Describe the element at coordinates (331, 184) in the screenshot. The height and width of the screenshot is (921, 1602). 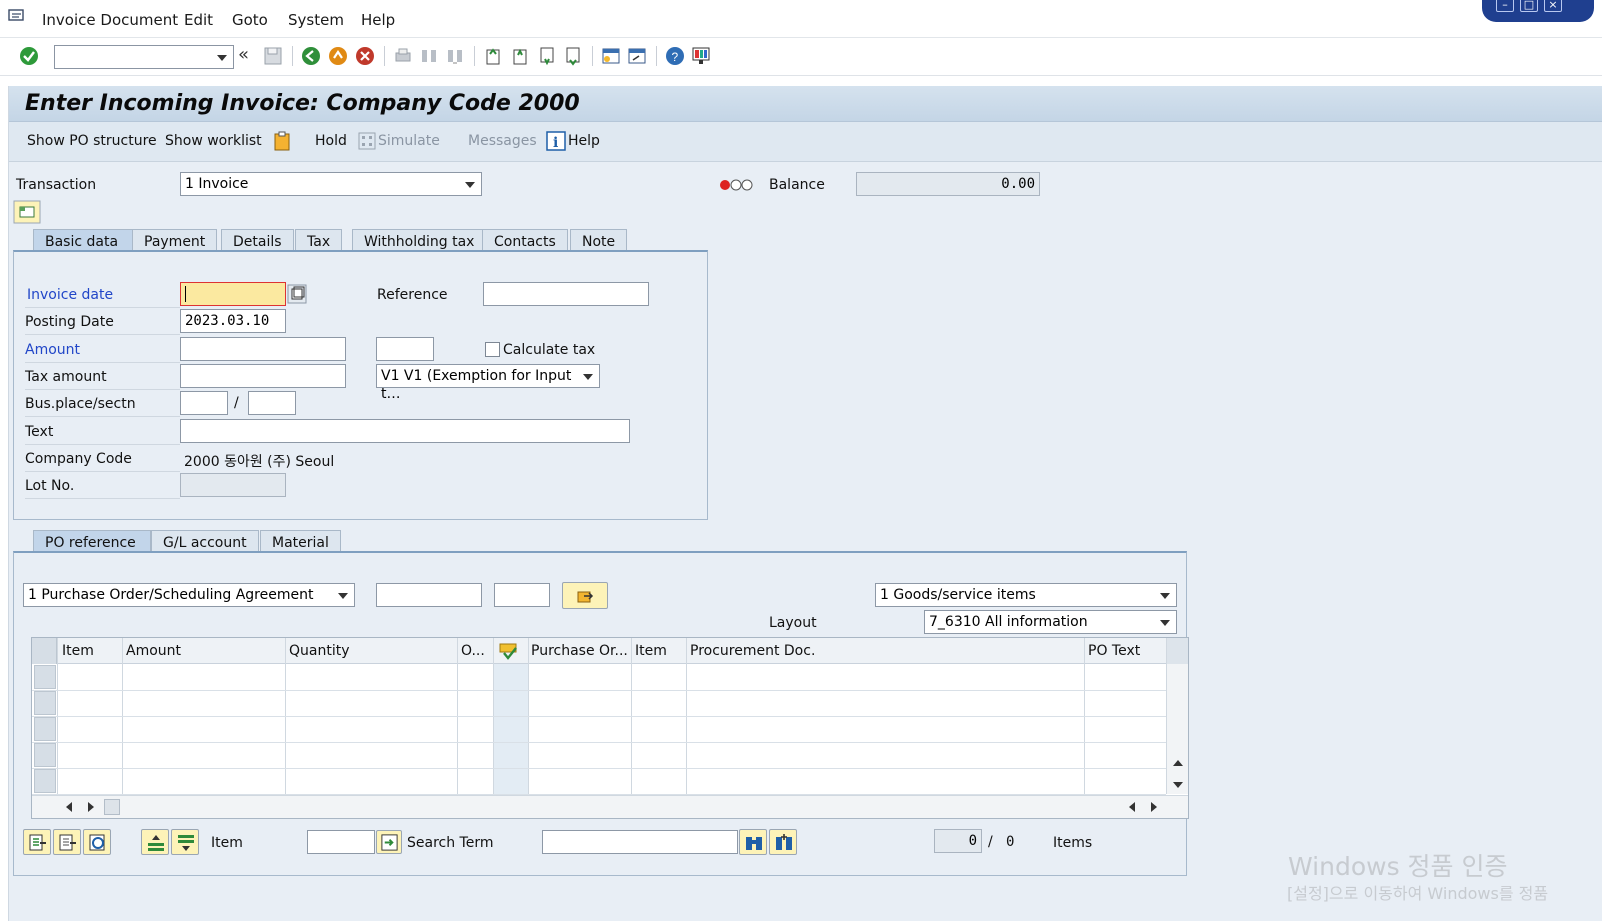
I see `transaction-select: 1 Invoice` at that location.